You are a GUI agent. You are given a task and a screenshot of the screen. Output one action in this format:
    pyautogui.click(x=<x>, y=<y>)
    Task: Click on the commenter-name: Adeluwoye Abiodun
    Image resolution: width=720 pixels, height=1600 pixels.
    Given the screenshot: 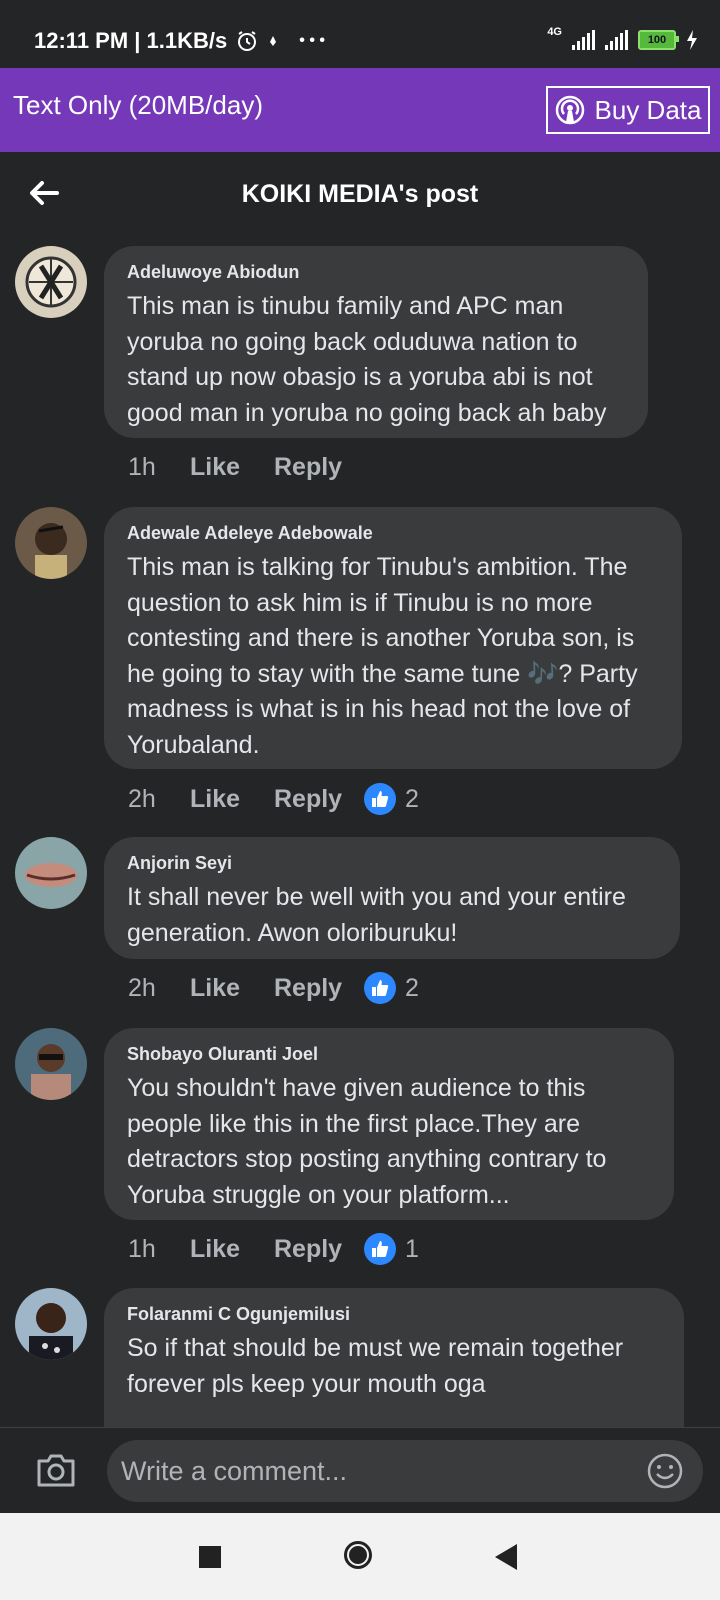 What is the action you would take?
    pyautogui.click(x=376, y=272)
    